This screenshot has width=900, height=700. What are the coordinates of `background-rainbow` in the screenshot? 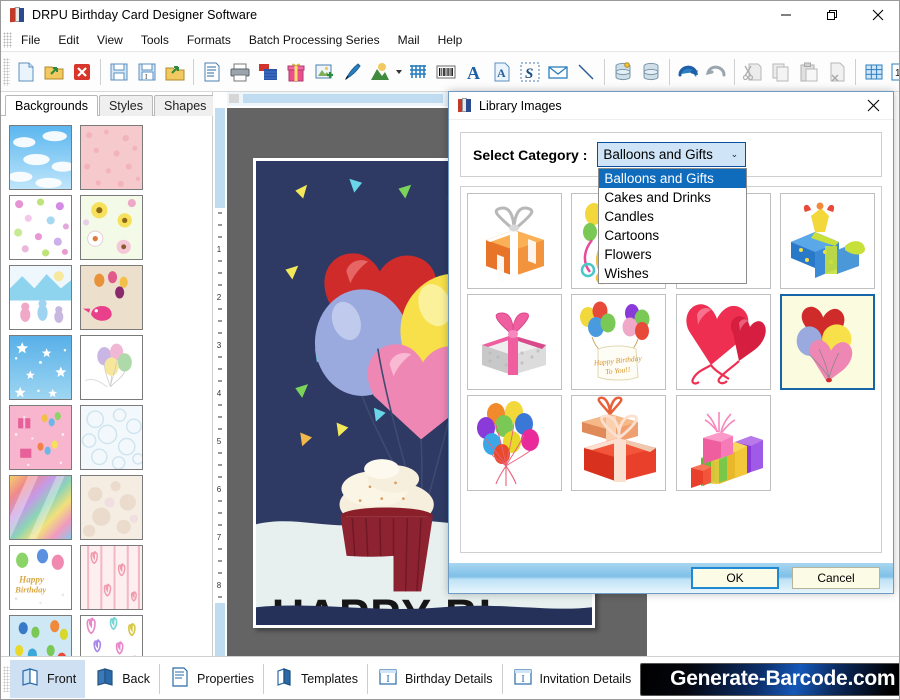 It's located at (40, 507).